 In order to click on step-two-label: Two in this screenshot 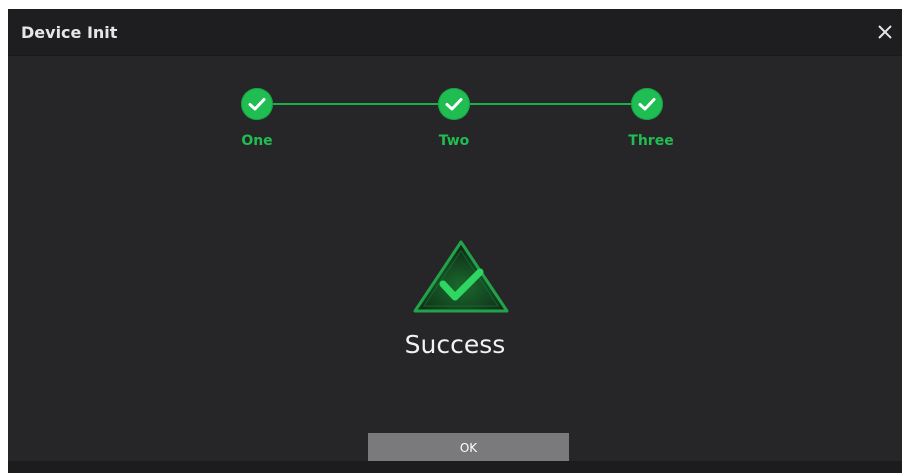, I will do `click(454, 141)`.